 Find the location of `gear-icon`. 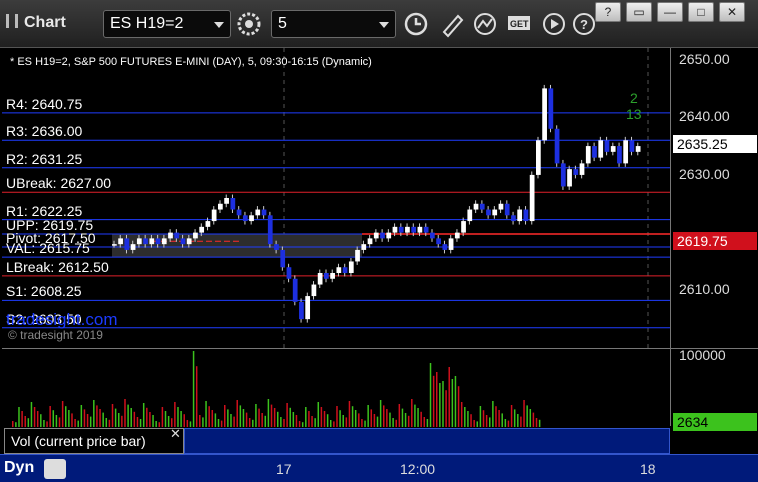

gear-icon is located at coordinates (249, 24).